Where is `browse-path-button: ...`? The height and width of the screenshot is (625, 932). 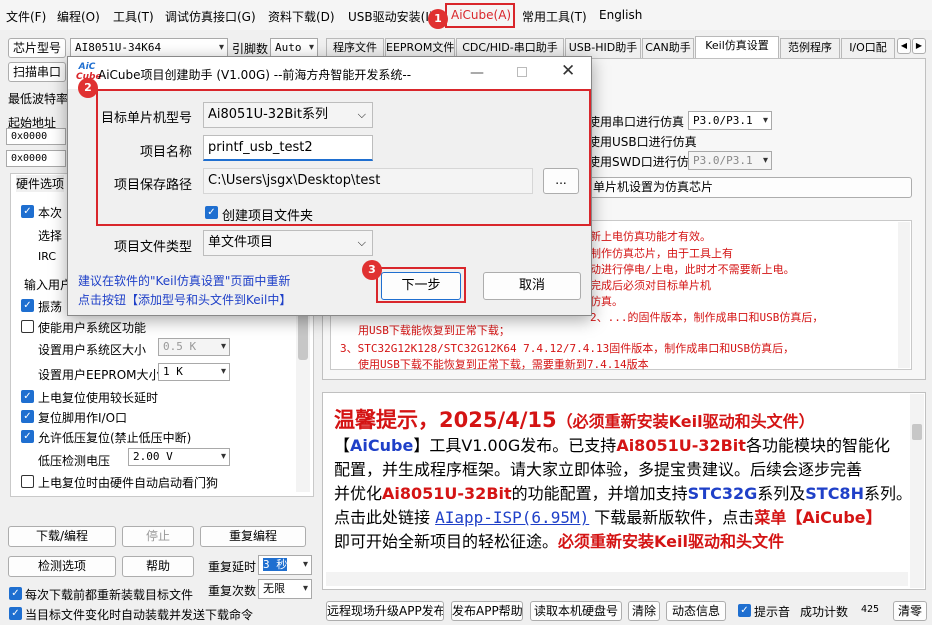
browse-path-button: ... is located at coordinates (561, 181).